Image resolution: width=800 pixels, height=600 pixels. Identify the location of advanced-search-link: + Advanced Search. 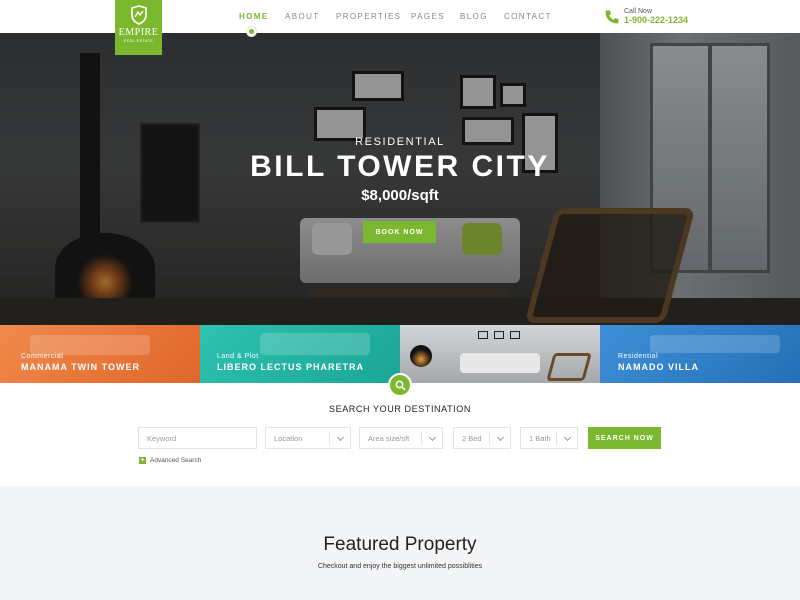
(170, 460).